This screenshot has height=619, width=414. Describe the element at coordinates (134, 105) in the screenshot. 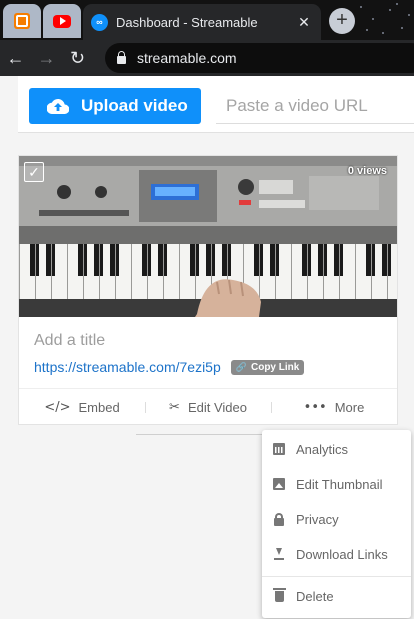

I see `upload-video-label: Upload video` at that location.